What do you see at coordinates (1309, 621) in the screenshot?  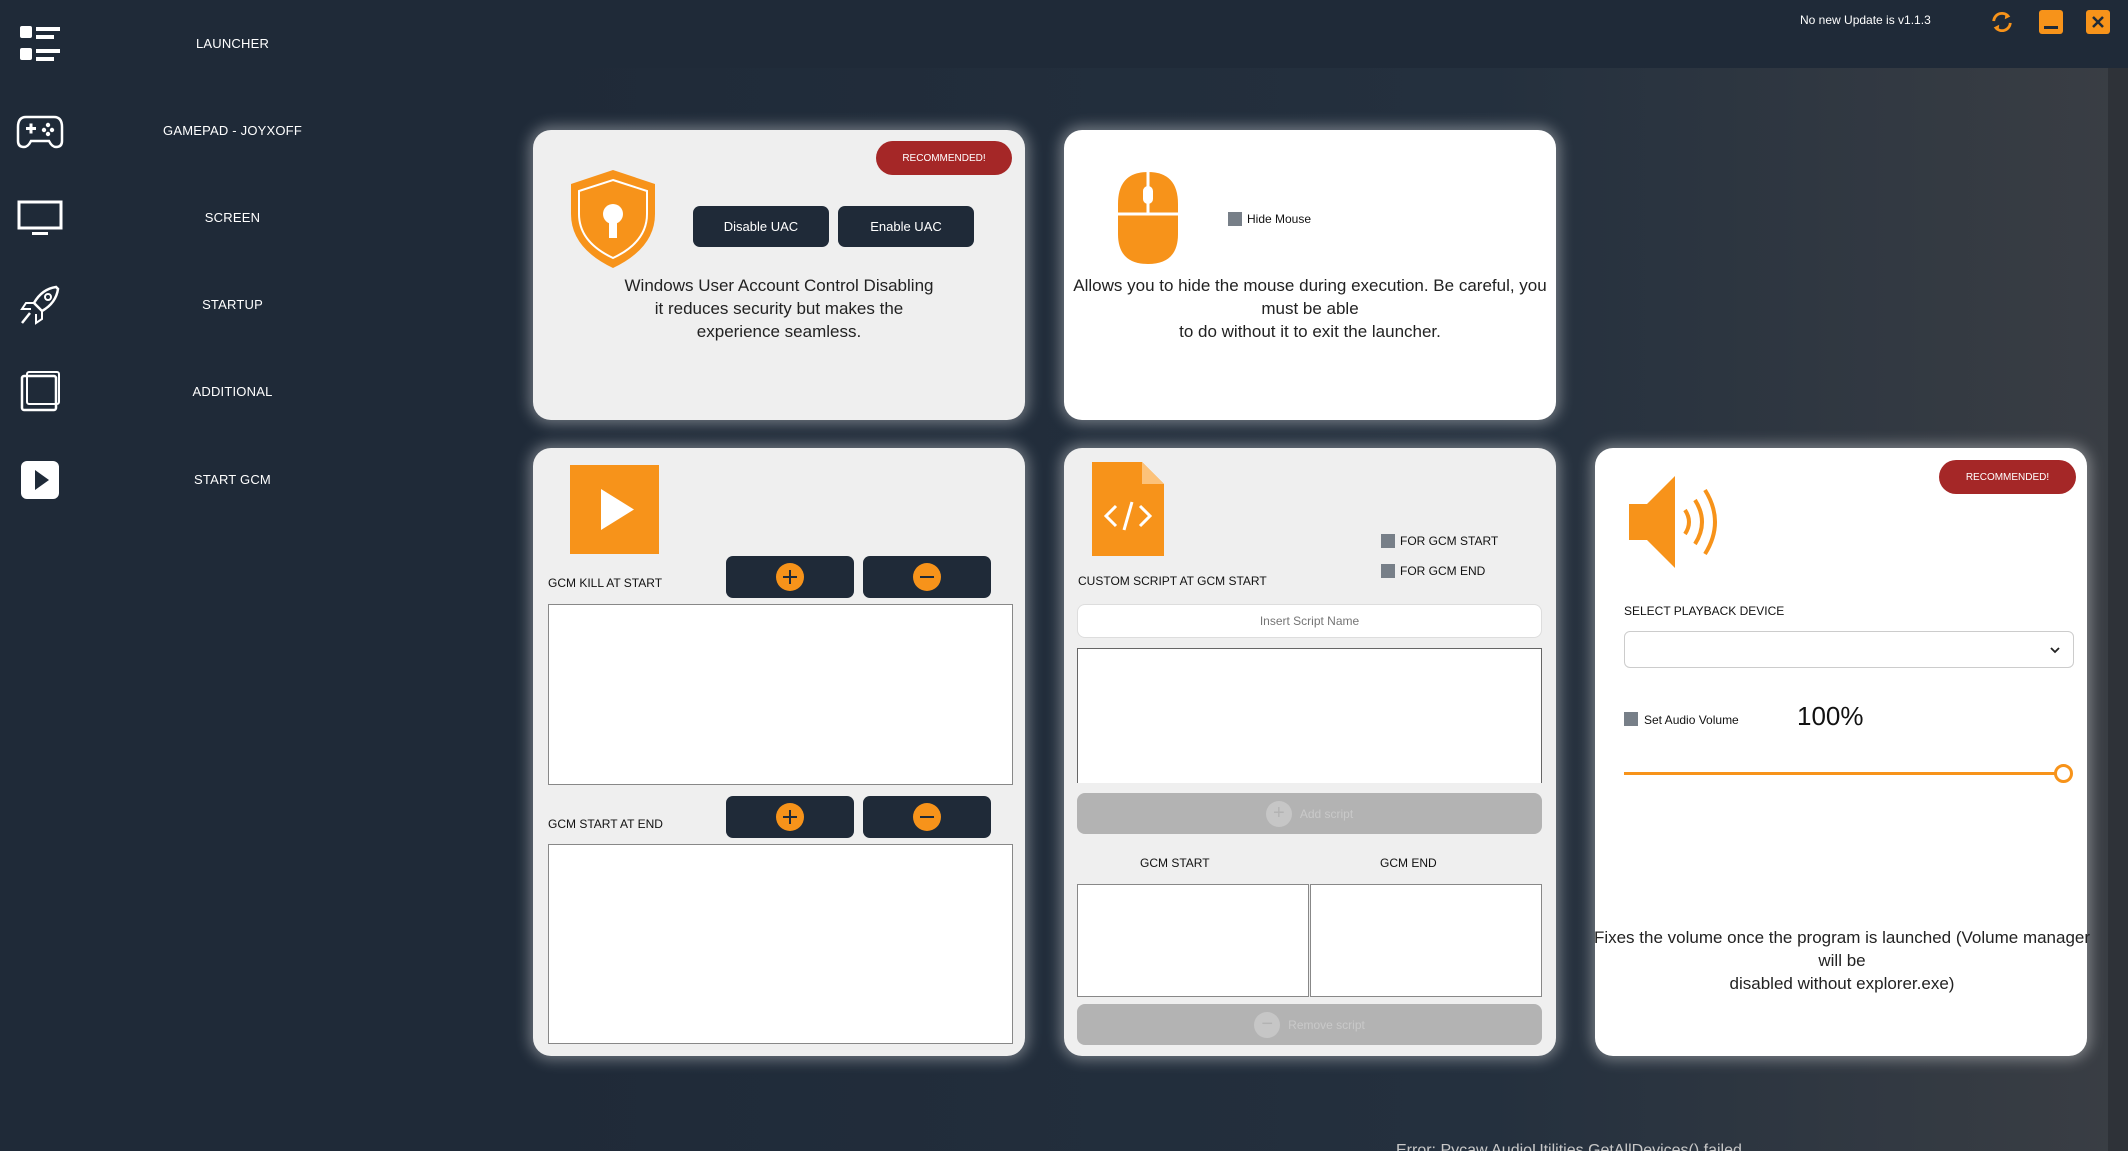 I see `script-name-input` at bounding box center [1309, 621].